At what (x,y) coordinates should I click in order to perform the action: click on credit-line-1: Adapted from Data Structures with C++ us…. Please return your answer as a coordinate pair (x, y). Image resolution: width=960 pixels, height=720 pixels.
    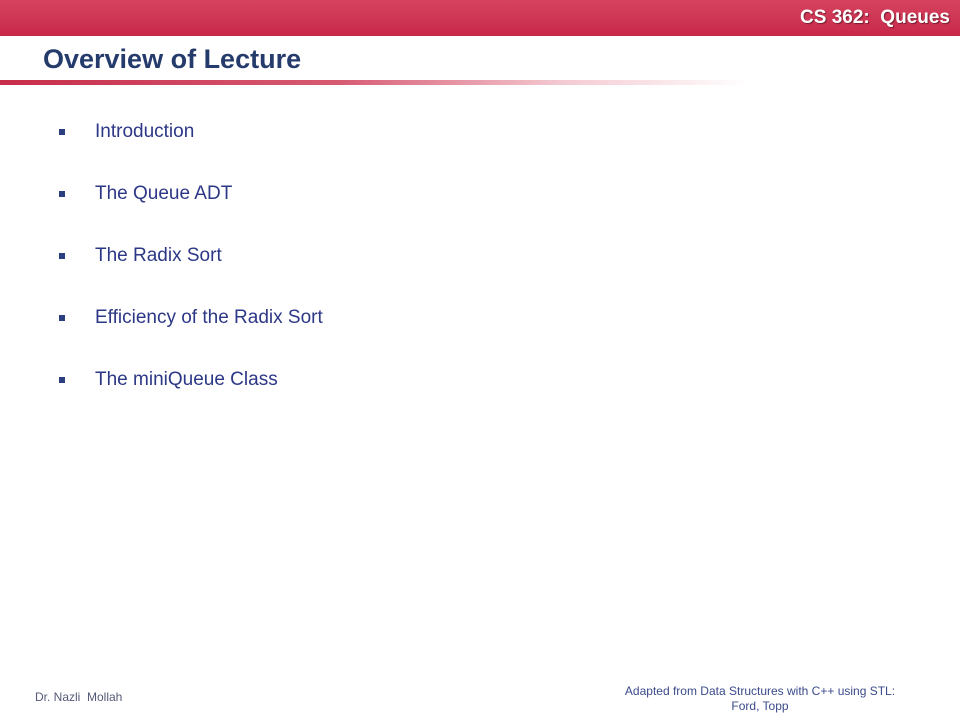
    Looking at the image, I should click on (760, 691).